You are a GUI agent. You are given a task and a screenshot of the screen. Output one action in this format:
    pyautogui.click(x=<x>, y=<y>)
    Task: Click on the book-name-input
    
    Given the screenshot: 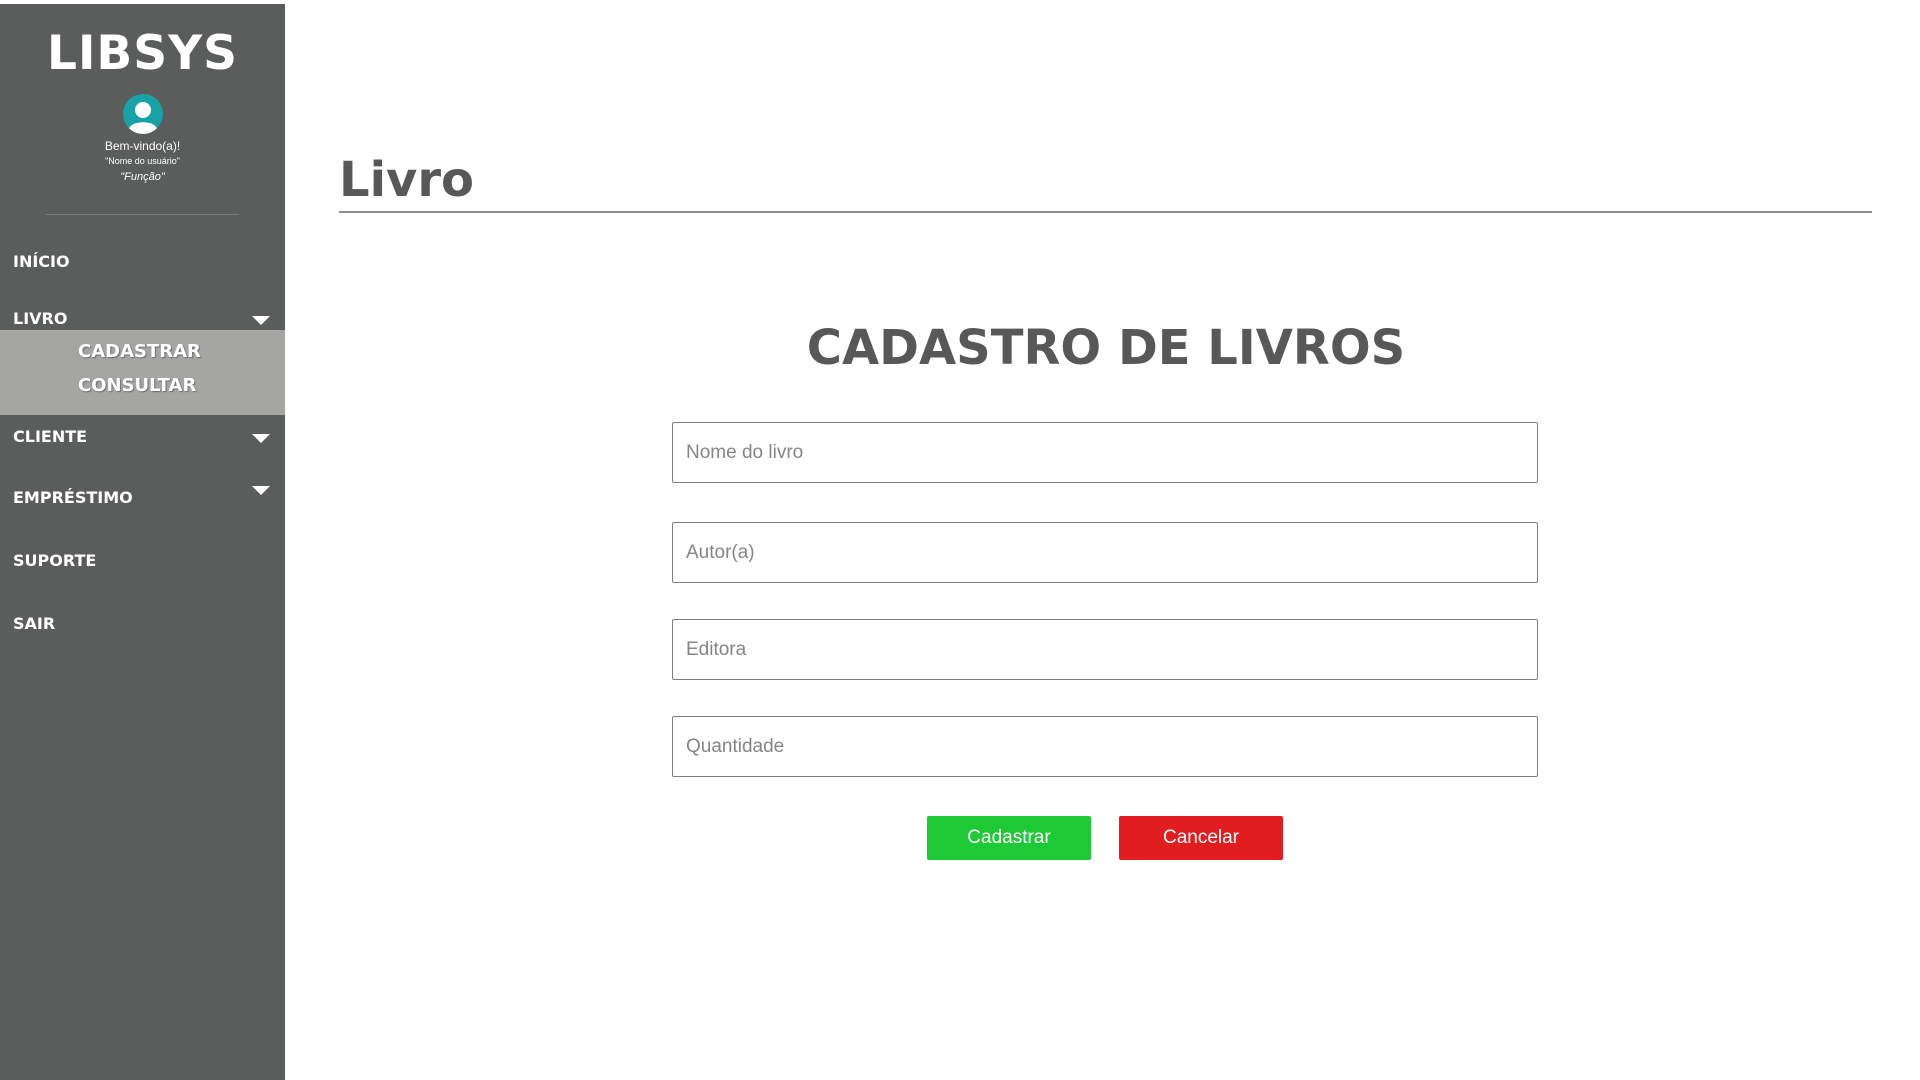 What is the action you would take?
    pyautogui.click(x=1105, y=452)
    